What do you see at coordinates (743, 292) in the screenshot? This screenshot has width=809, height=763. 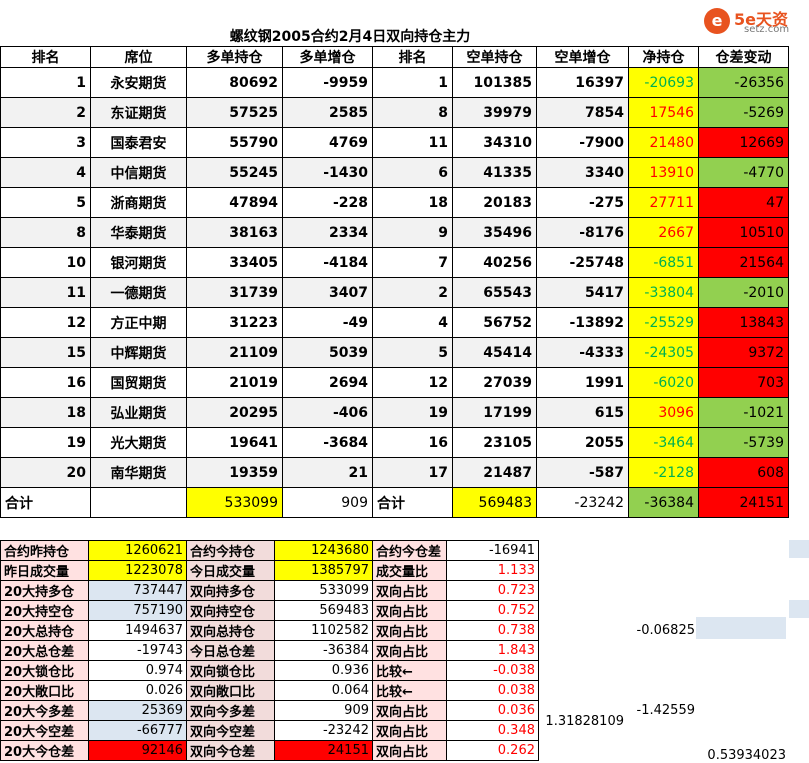 I see `diff-cell: -2010` at bounding box center [743, 292].